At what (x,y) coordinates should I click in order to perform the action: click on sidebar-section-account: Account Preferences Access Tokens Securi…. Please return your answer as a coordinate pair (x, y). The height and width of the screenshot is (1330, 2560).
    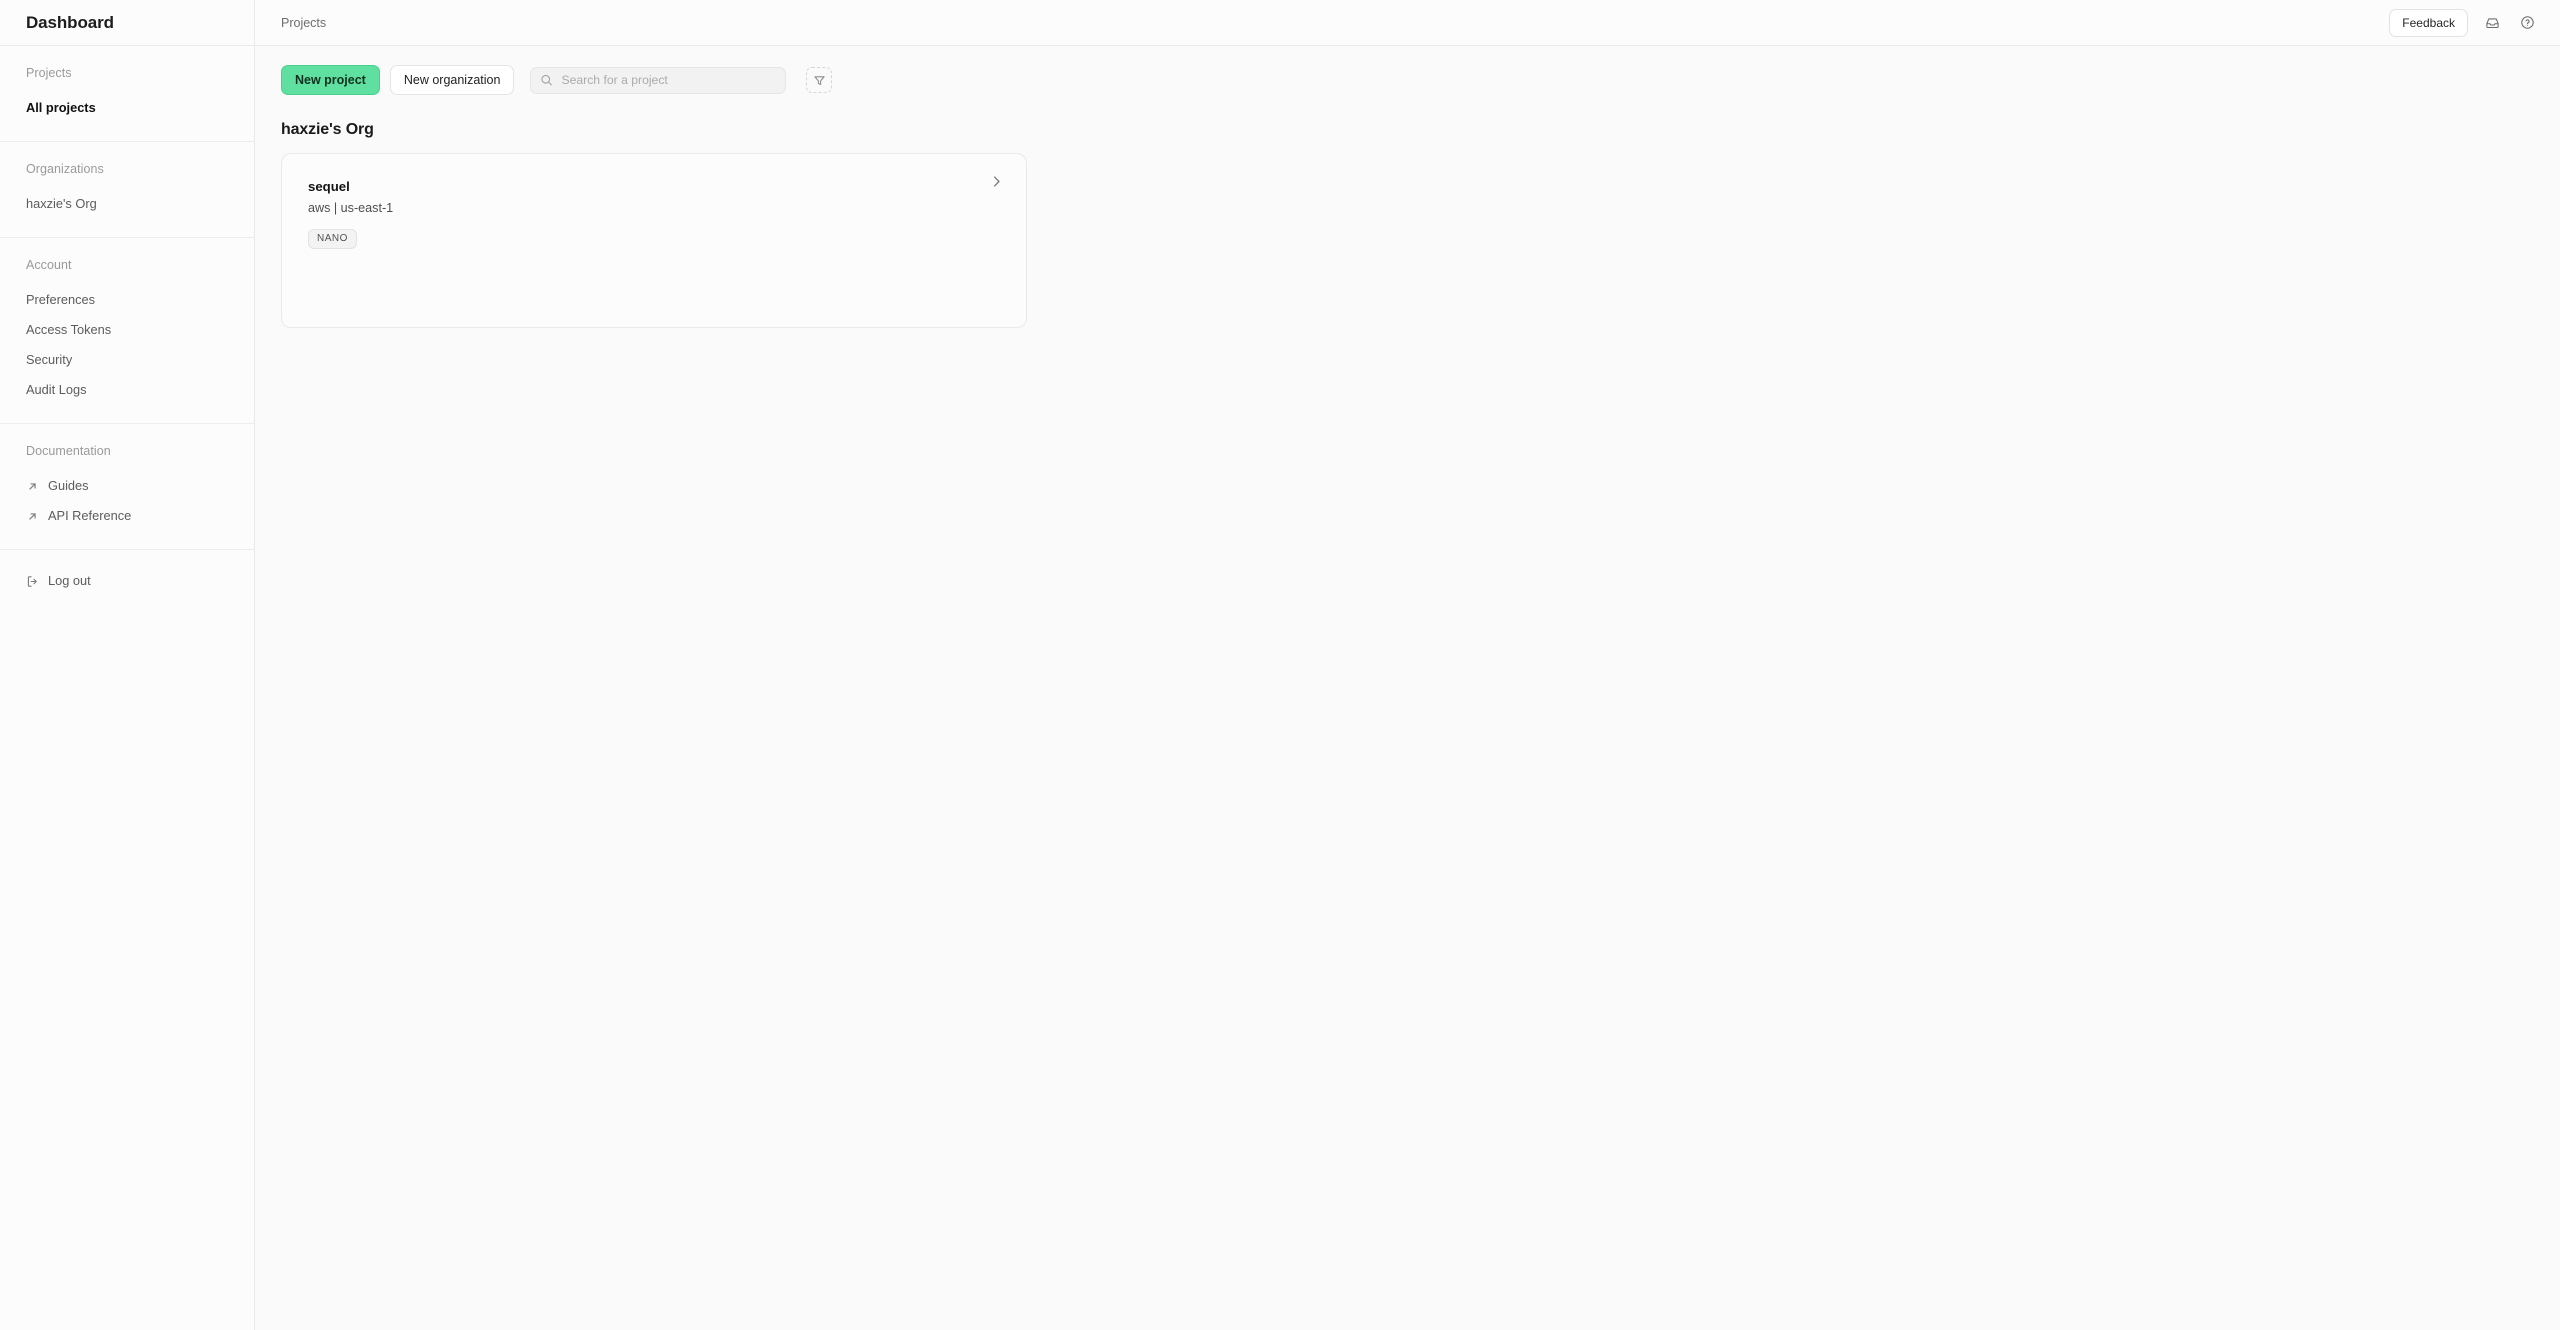
    Looking at the image, I should click on (127, 331).